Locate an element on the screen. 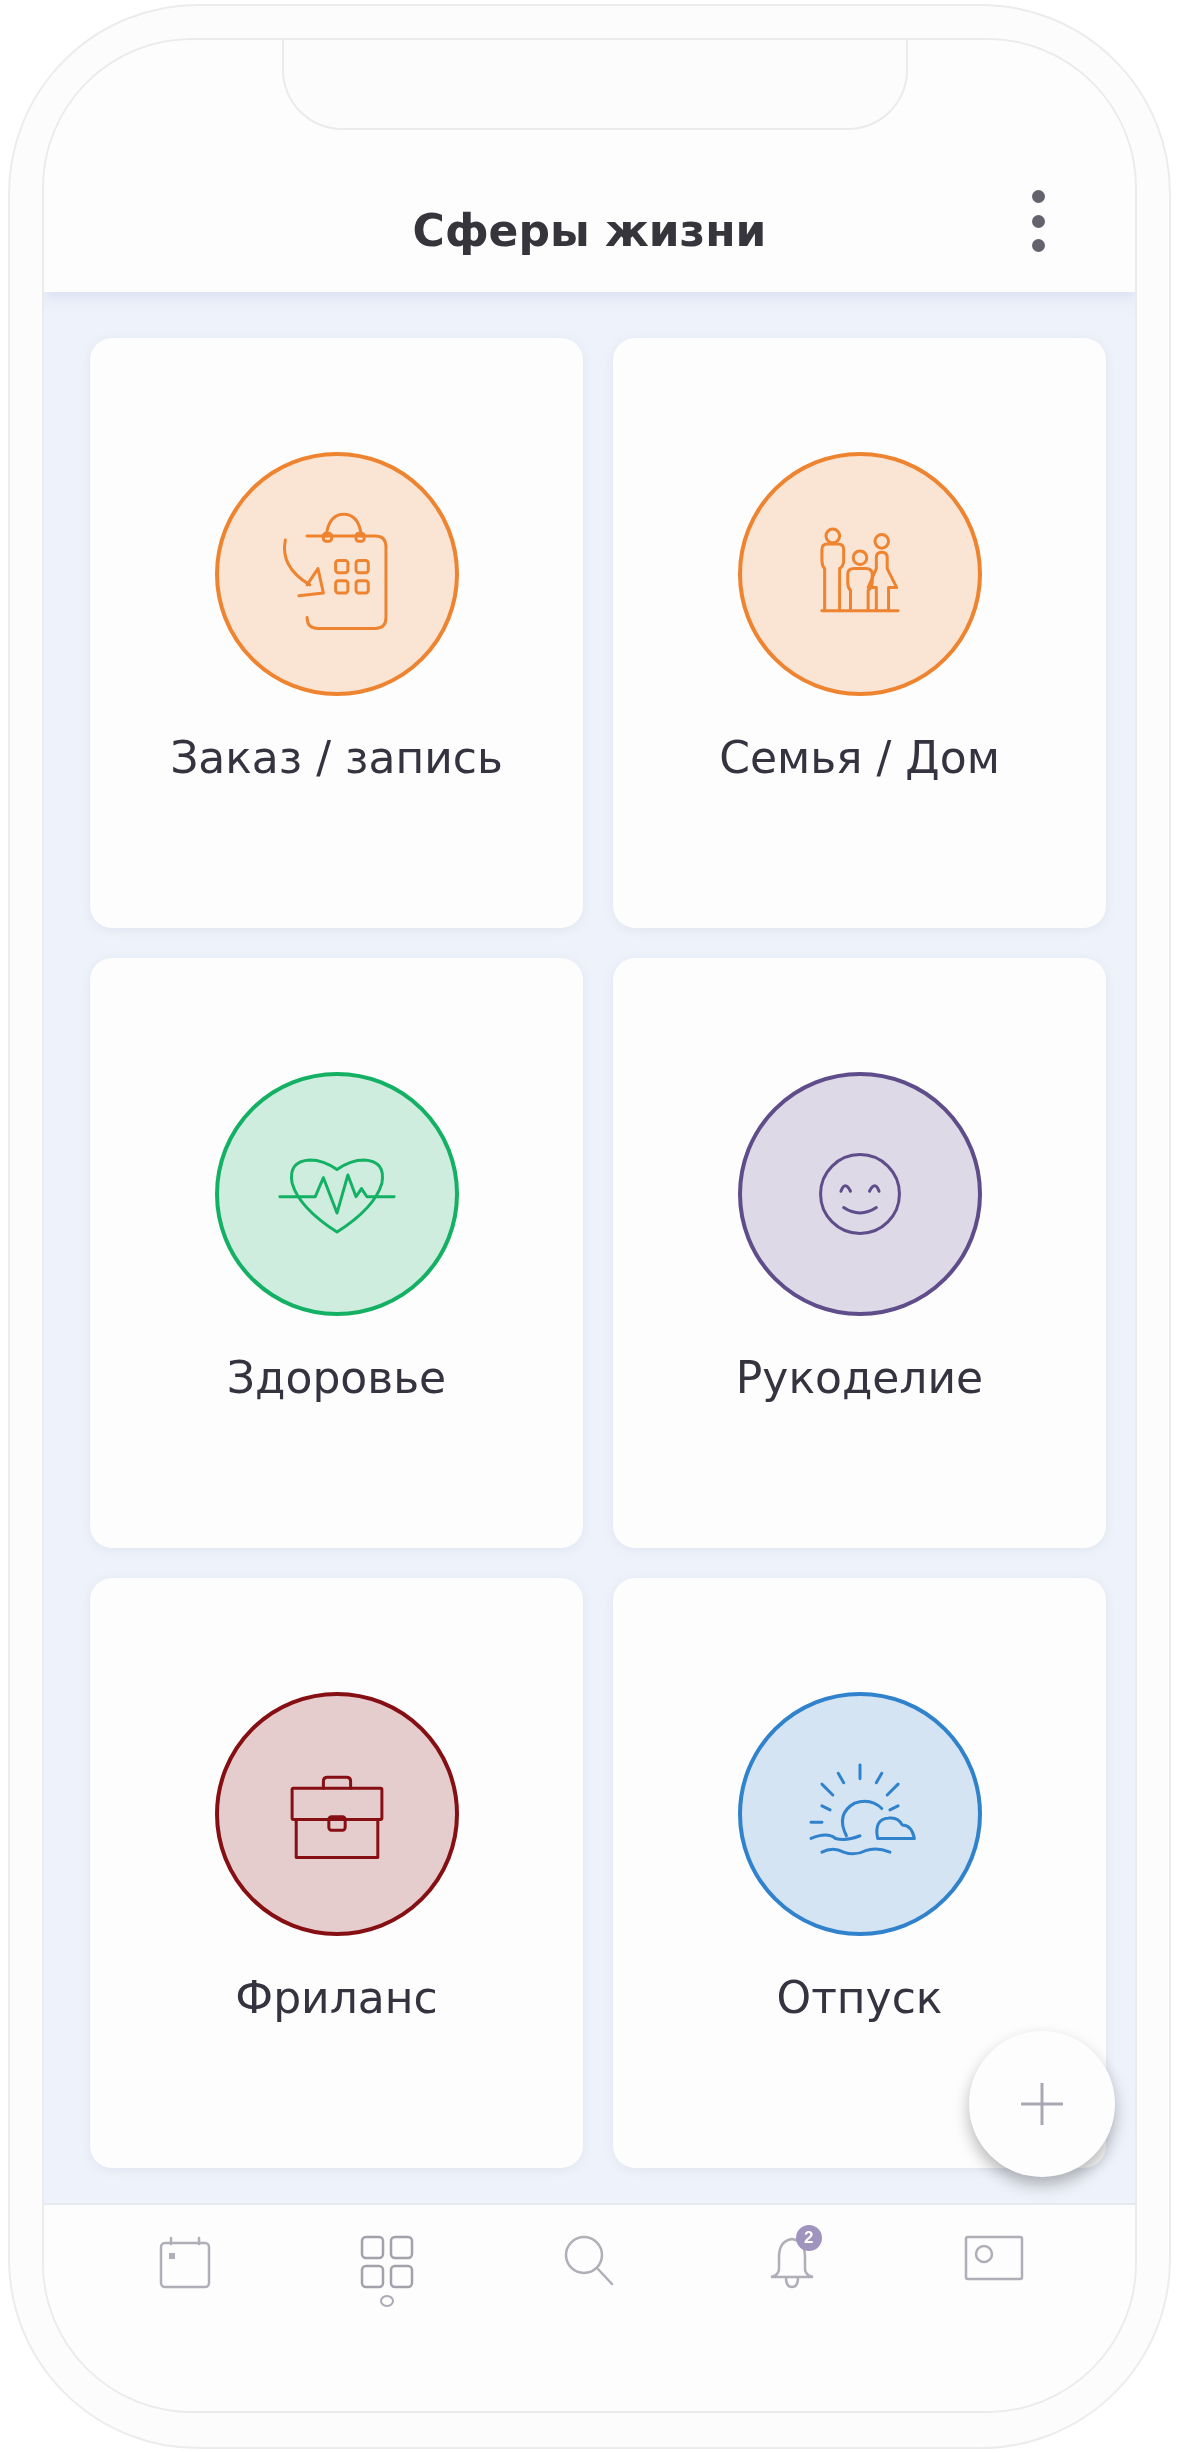 The image size is (1179, 2453). search-icon is located at coordinates (589, 2261).